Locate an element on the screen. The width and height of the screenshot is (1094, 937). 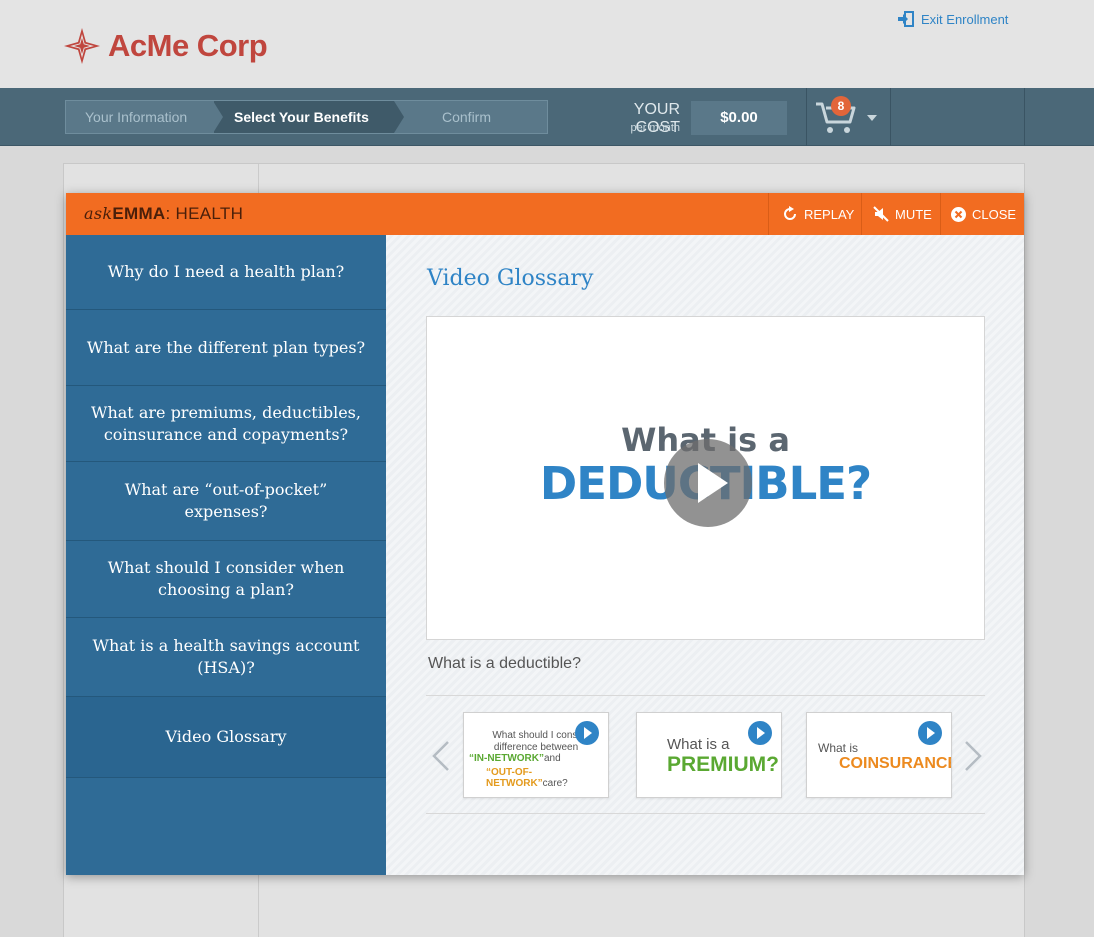
cart-button: 8 is located at coordinates (839, 117).